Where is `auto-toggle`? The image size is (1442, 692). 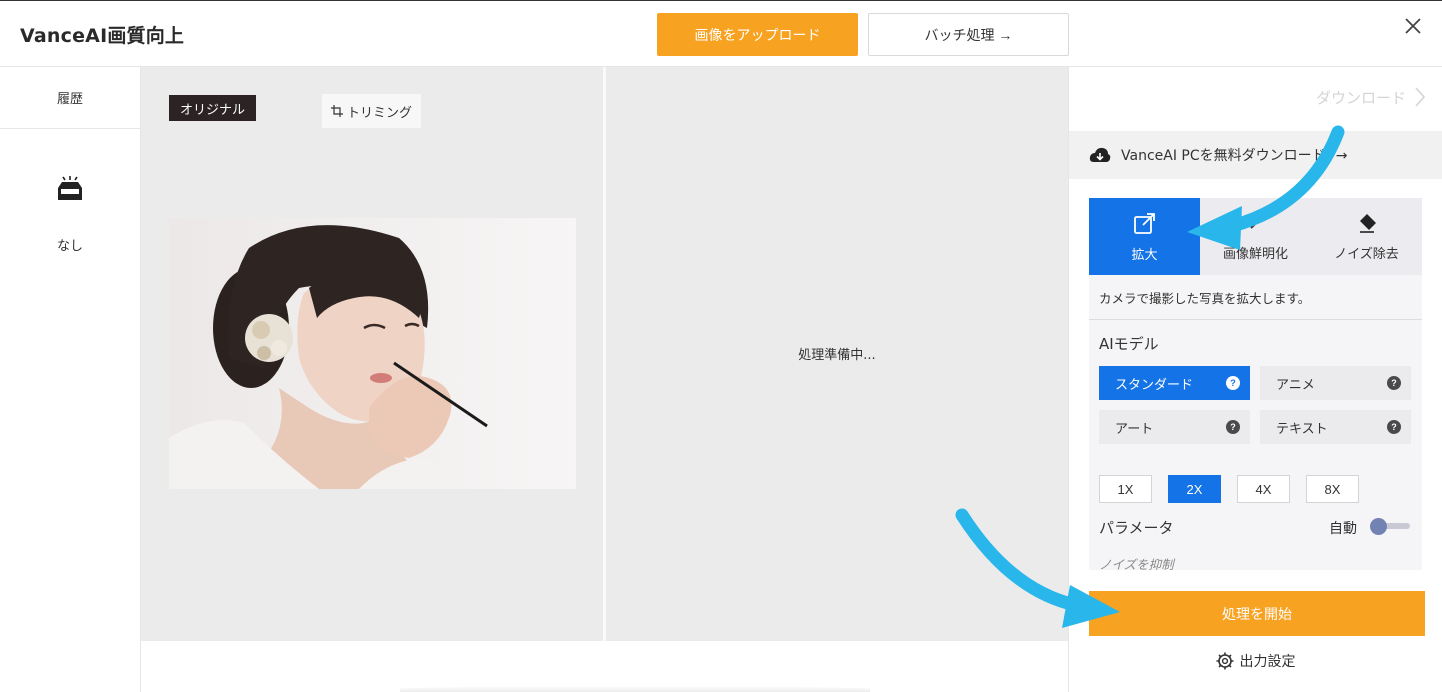 auto-toggle is located at coordinates (1390, 526).